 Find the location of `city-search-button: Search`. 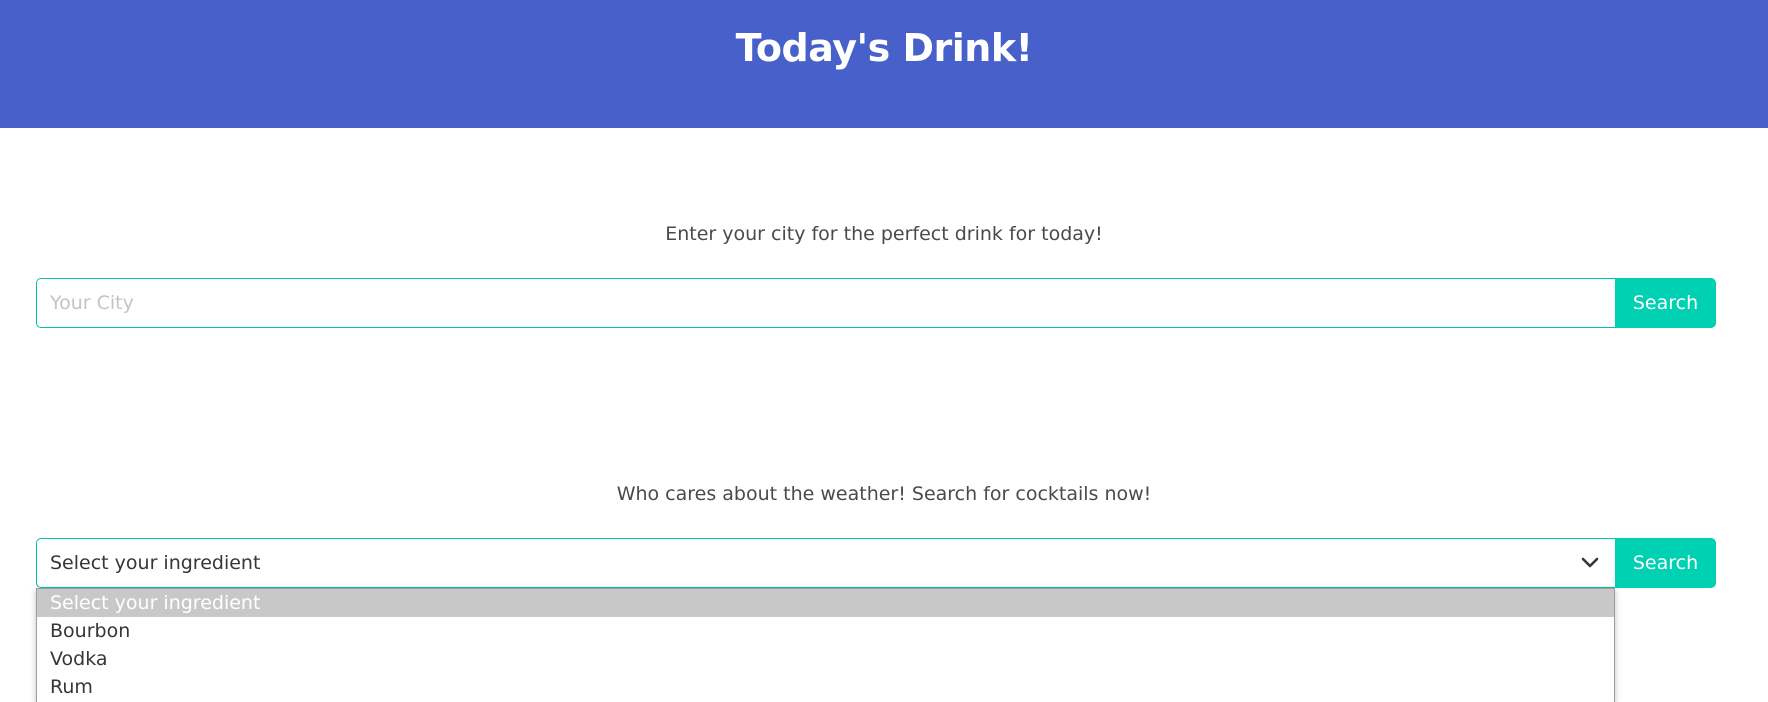

city-search-button: Search is located at coordinates (1665, 303).